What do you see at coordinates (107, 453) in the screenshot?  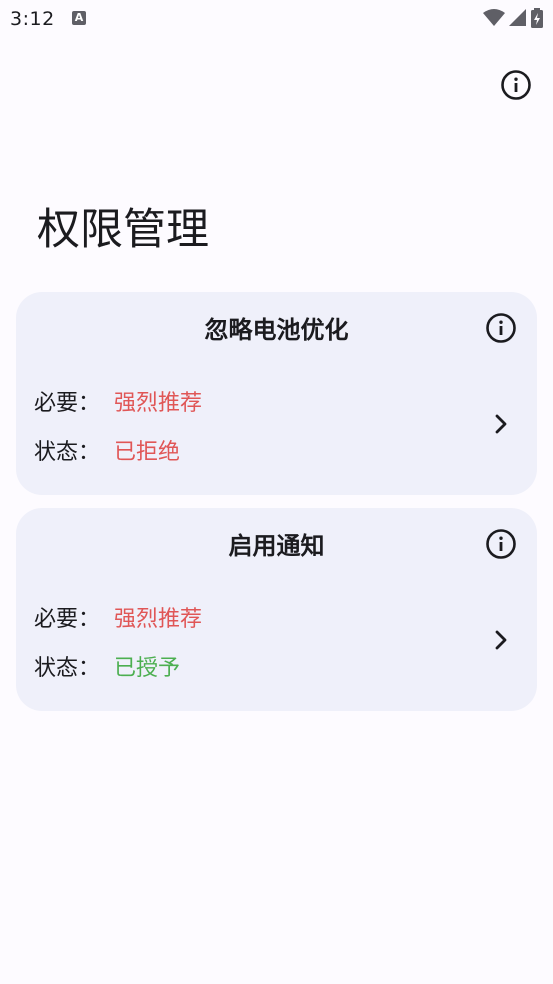 I see `status-row: 状态： 已拒绝` at bounding box center [107, 453].